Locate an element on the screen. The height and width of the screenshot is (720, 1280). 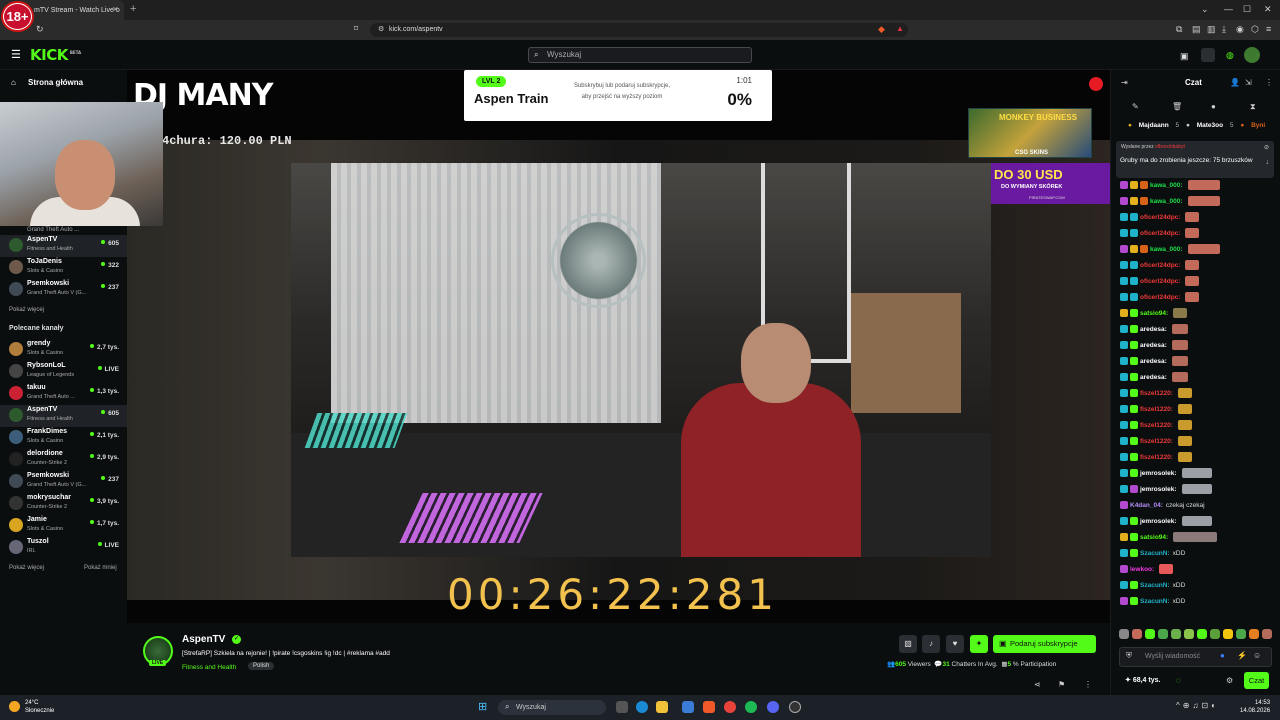
chat-popout-icon: ⇲ is located at coordinates (1248, 82).